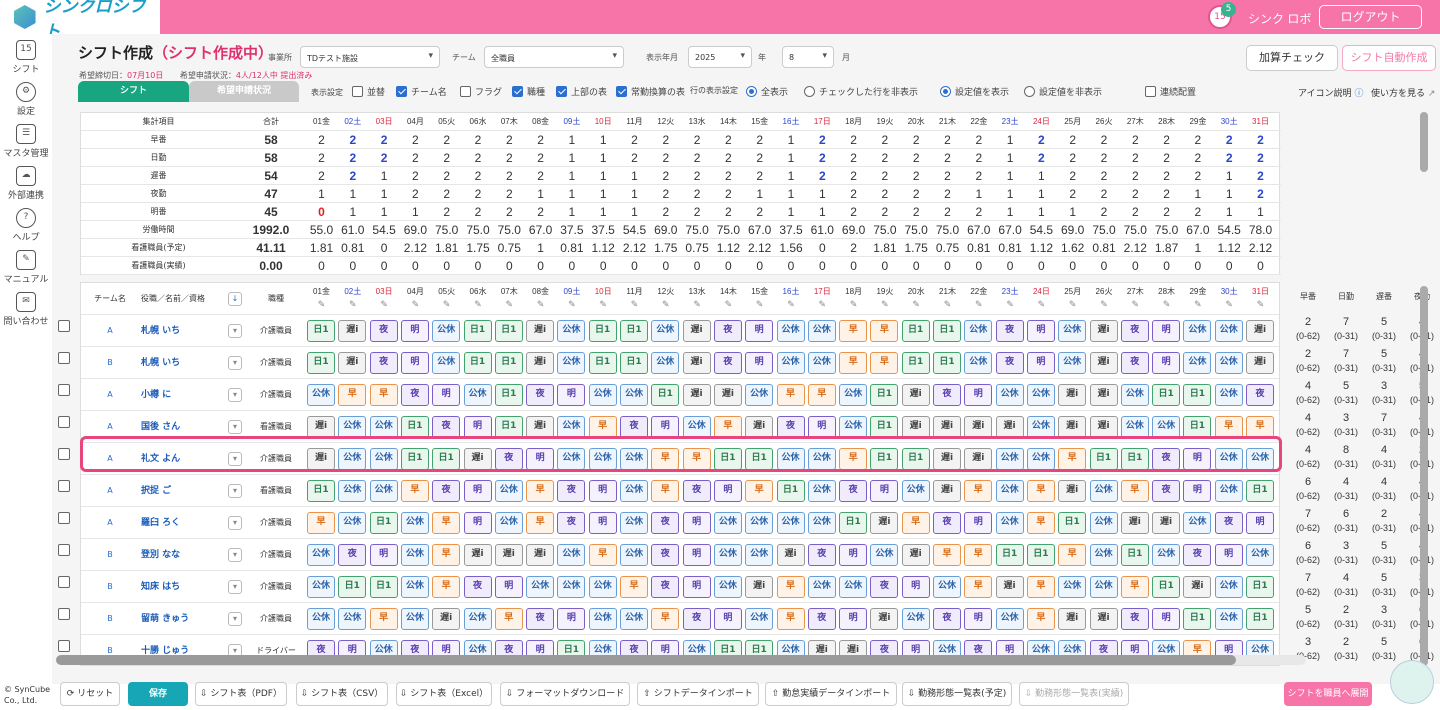 This screenshot has width=1440, height=710. What do you see at coordinates (64, 390) in the screenshot?
I see `row-checkbox` at bounding box center [64, 390].